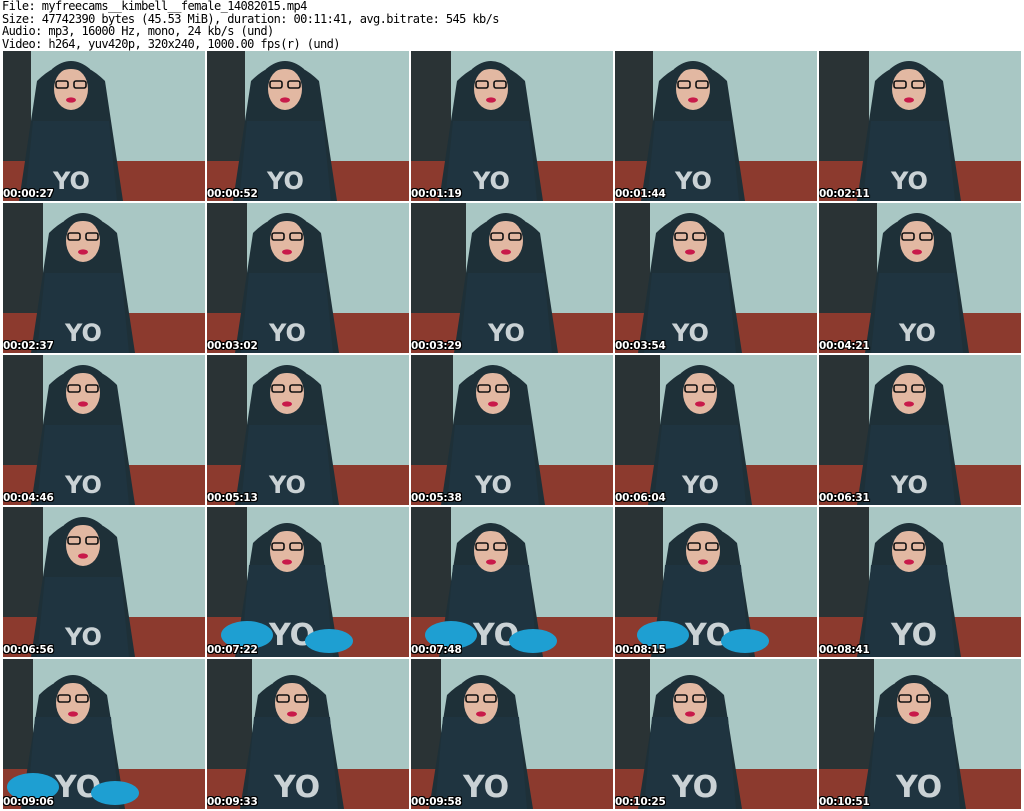 The height and width of the screenshot is (811, 1024). Describe the element at coordinates (436, 650) in the screenshot. I see `frame-timestamp: 00:07:48` at that location.